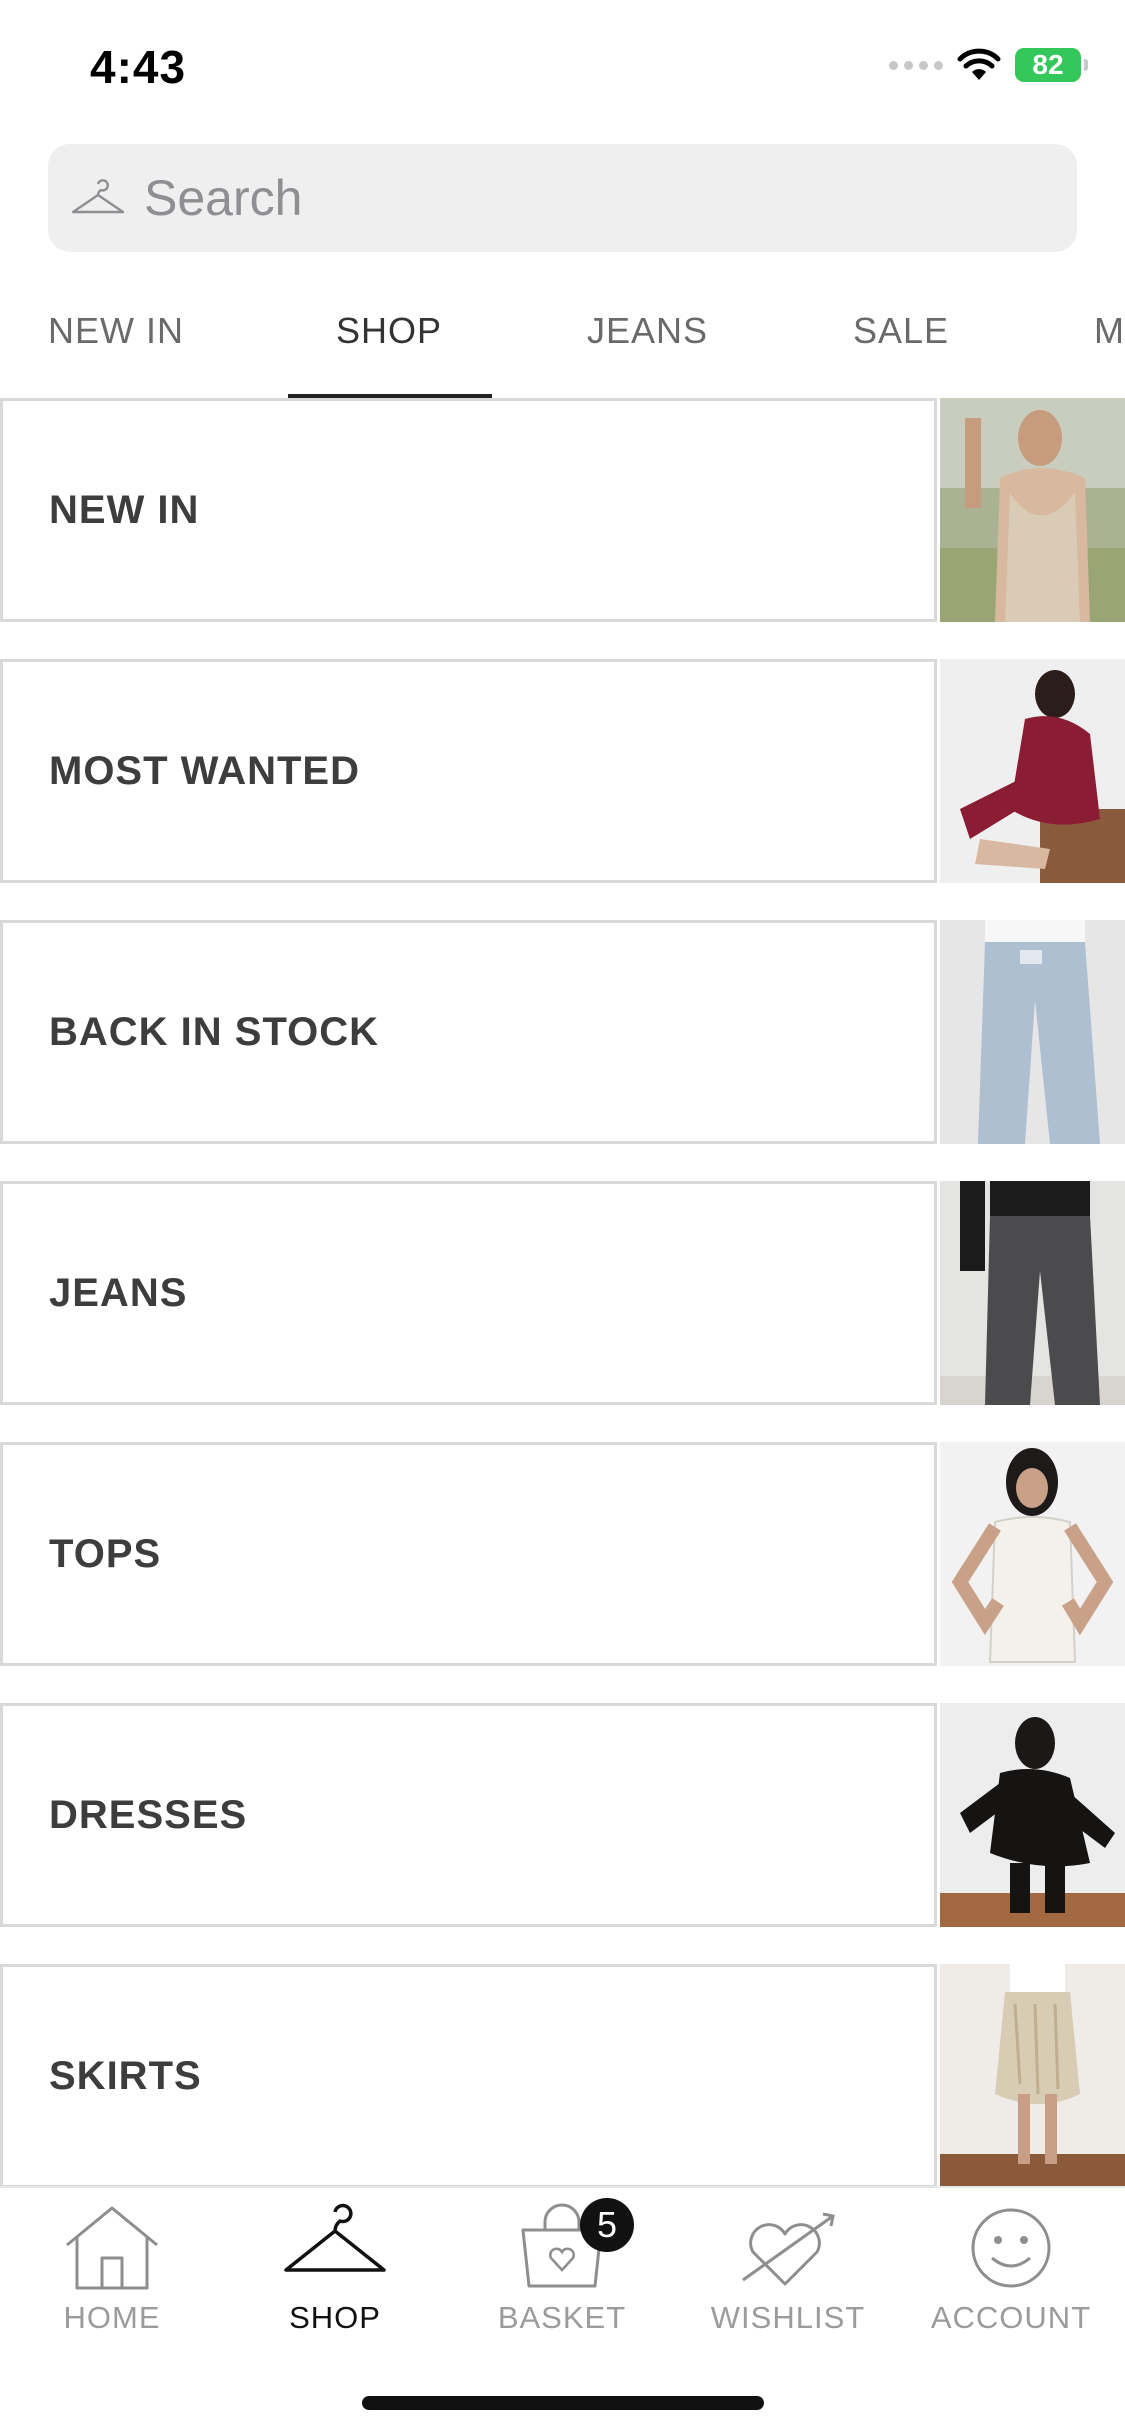 The width and height of the screenshot is (1125, 2436). I want to click on category-row-tops: TOPS, so click(562, 1554).